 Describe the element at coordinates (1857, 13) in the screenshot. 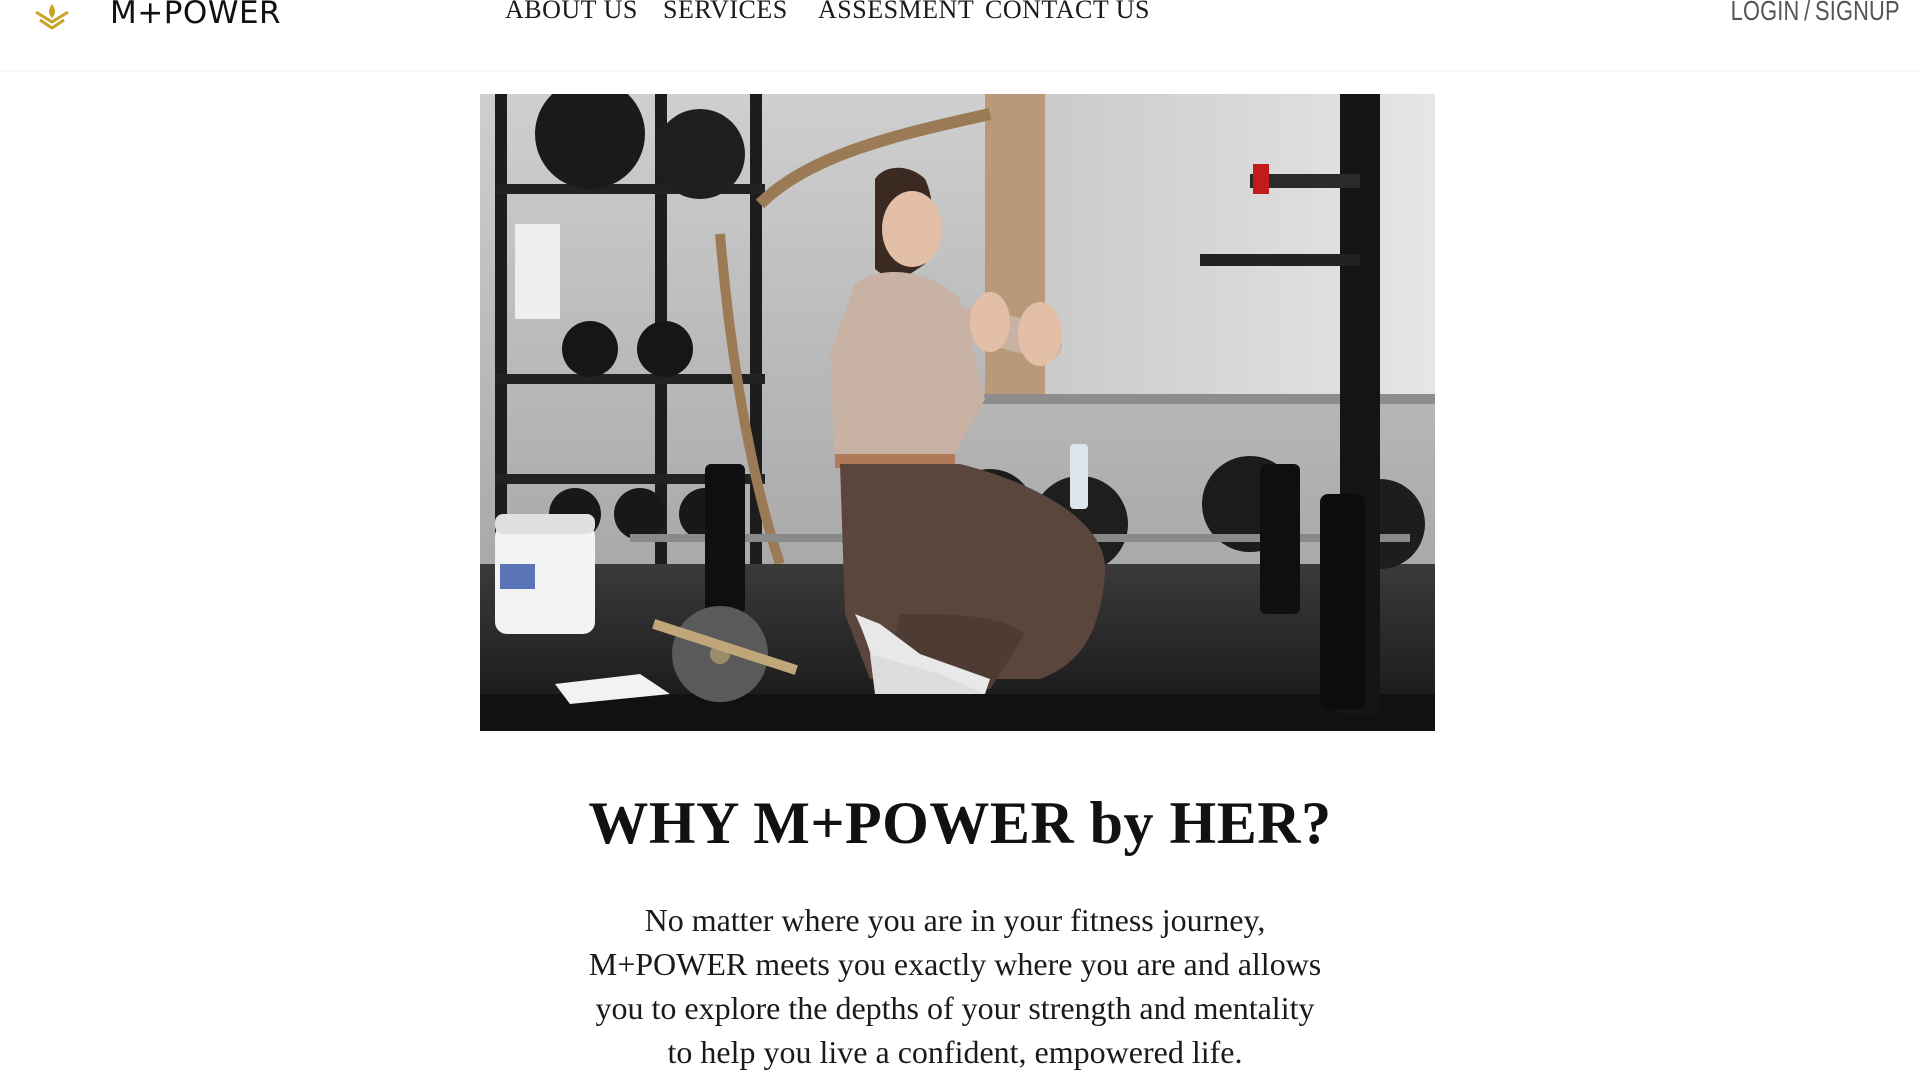

I see `signup-link: SIGNUP` at that location.